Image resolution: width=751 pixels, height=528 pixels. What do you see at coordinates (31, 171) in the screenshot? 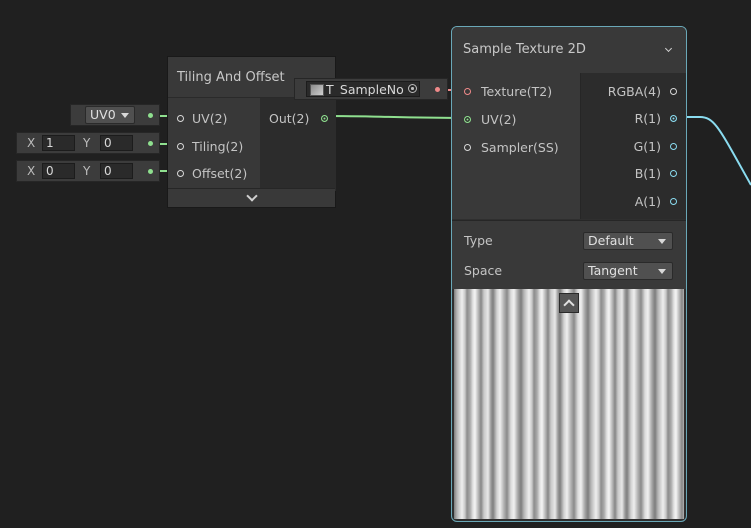
I see `offset-x-label: X` at bounding box center [31, 171].